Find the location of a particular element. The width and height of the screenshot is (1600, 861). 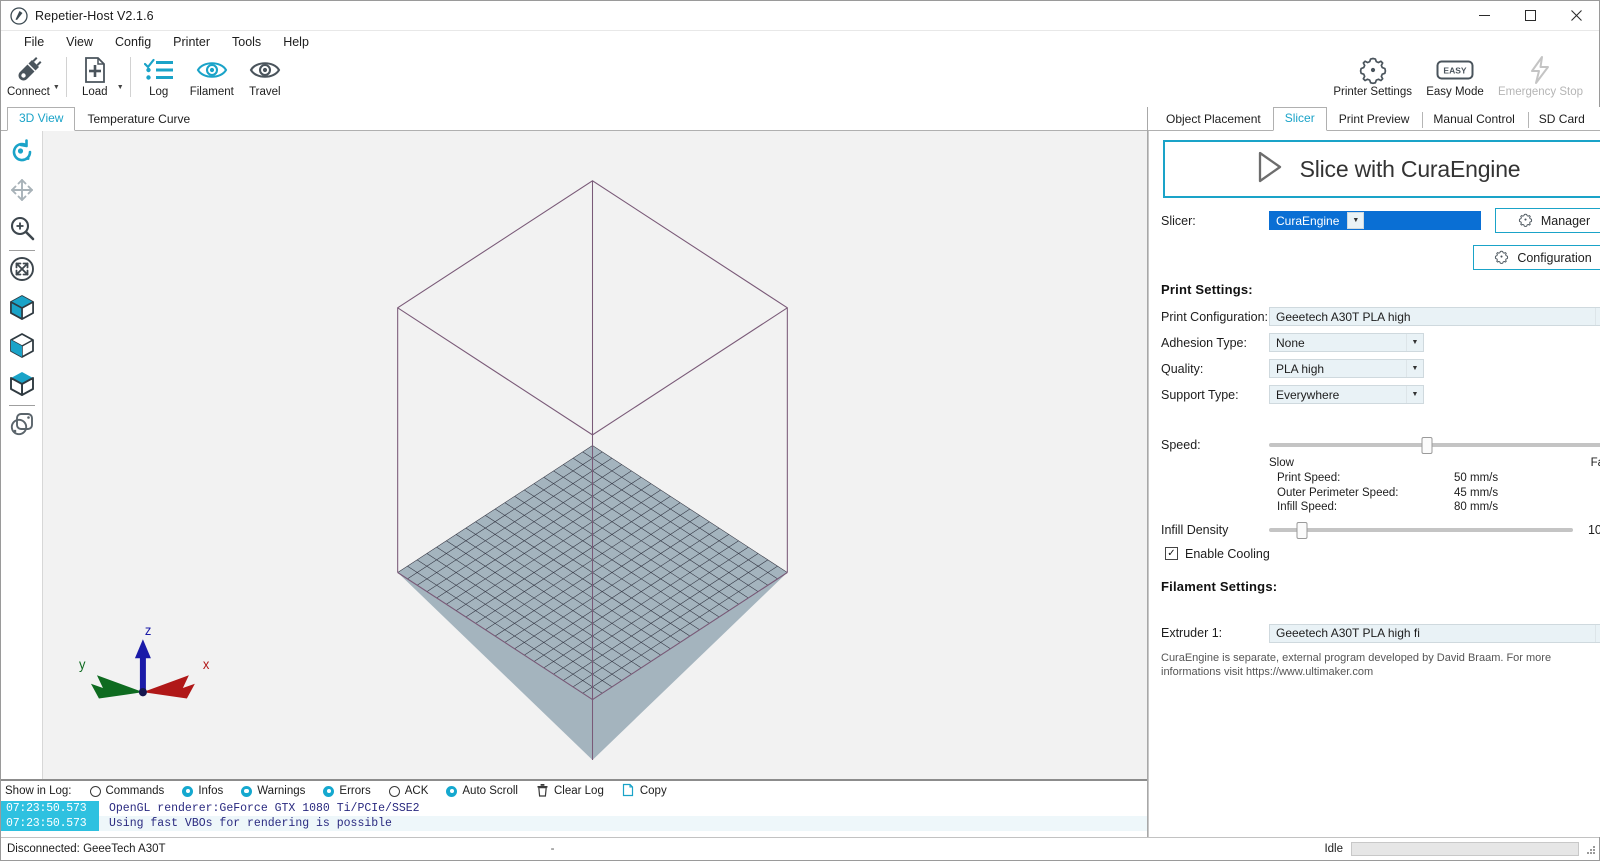

slice-with-curaengine-button: Slice with CuraEngine is located at coordinates (1381, 169).